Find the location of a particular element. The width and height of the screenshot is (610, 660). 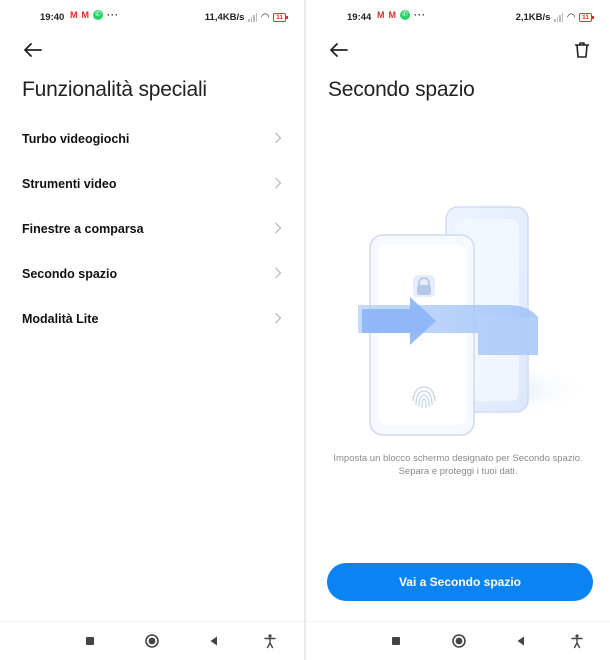

page-title: Secondo spazio is located at coordinates (401, 89).